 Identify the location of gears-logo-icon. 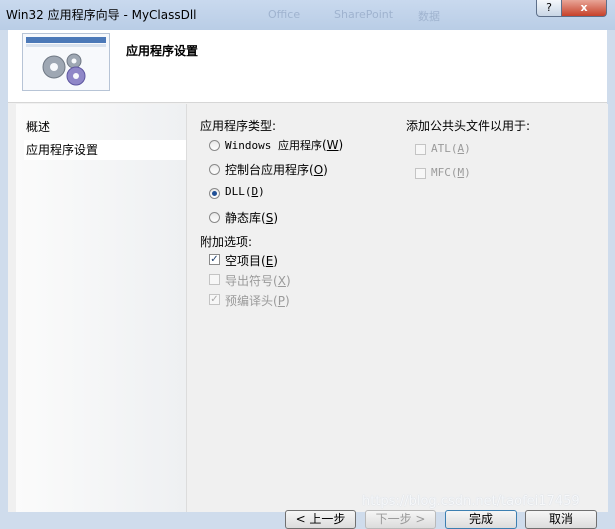
(66, 62).